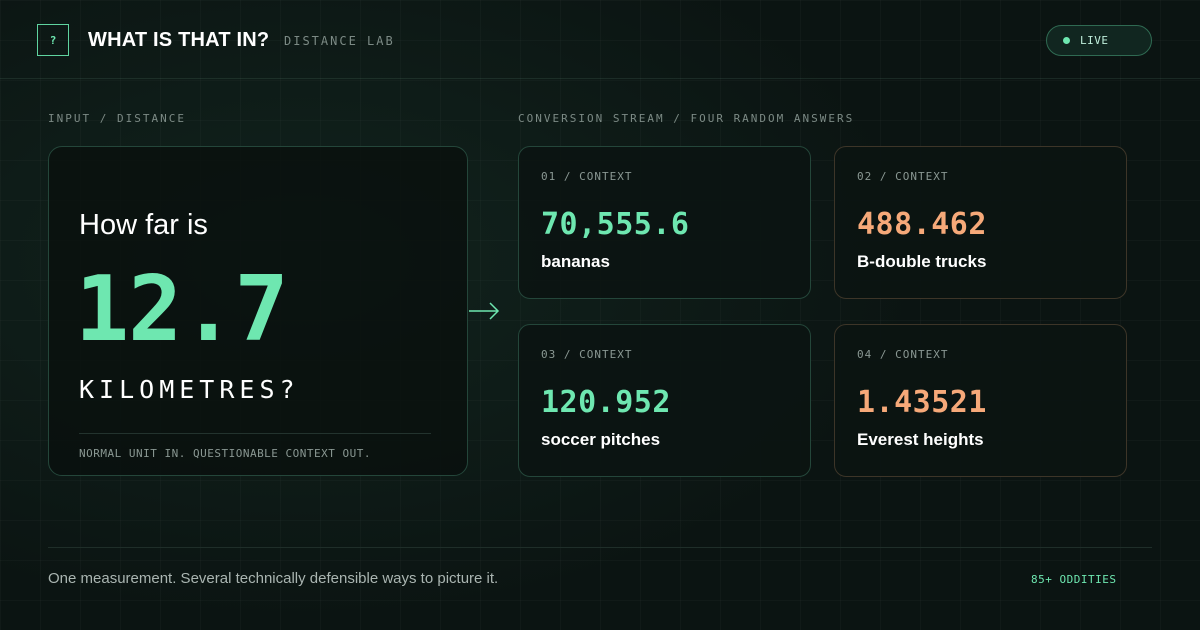  Describe the element at coordinates (606, 402) in the screenshot. I see `context-card-value: 120.952` at that location.